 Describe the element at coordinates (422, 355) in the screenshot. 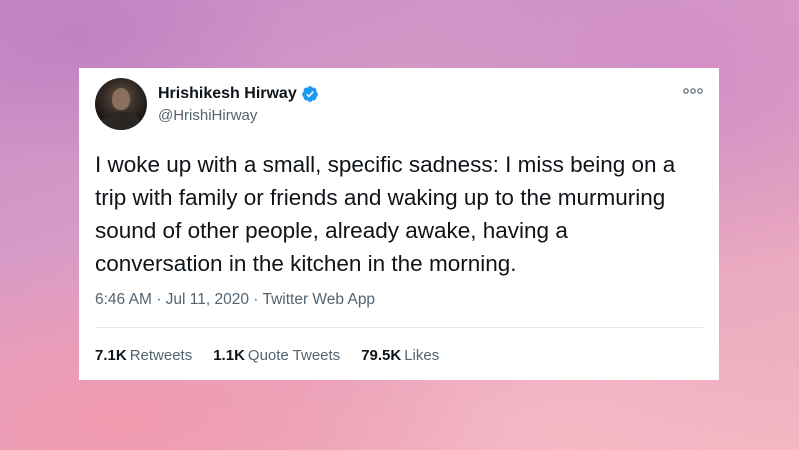

I see `likes-label: Likes` at that location.